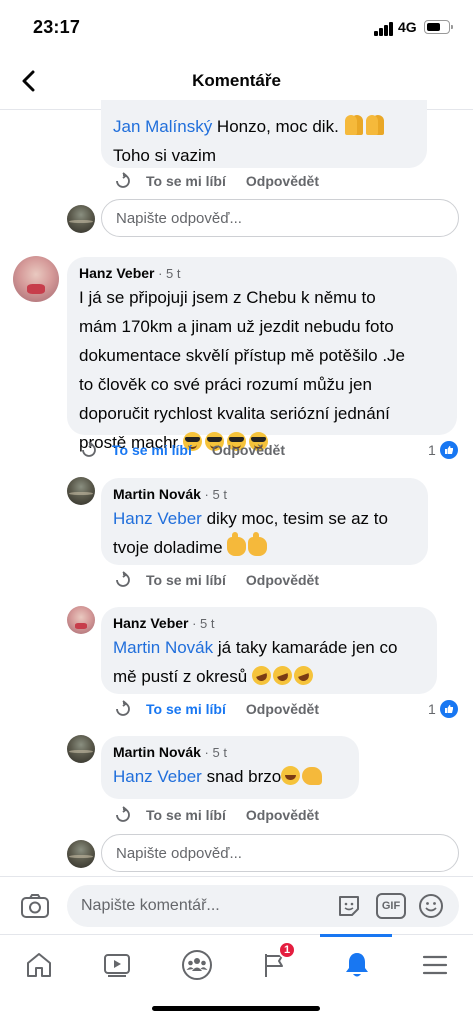  I want to click on muscle-emoji, so click(312, 776).